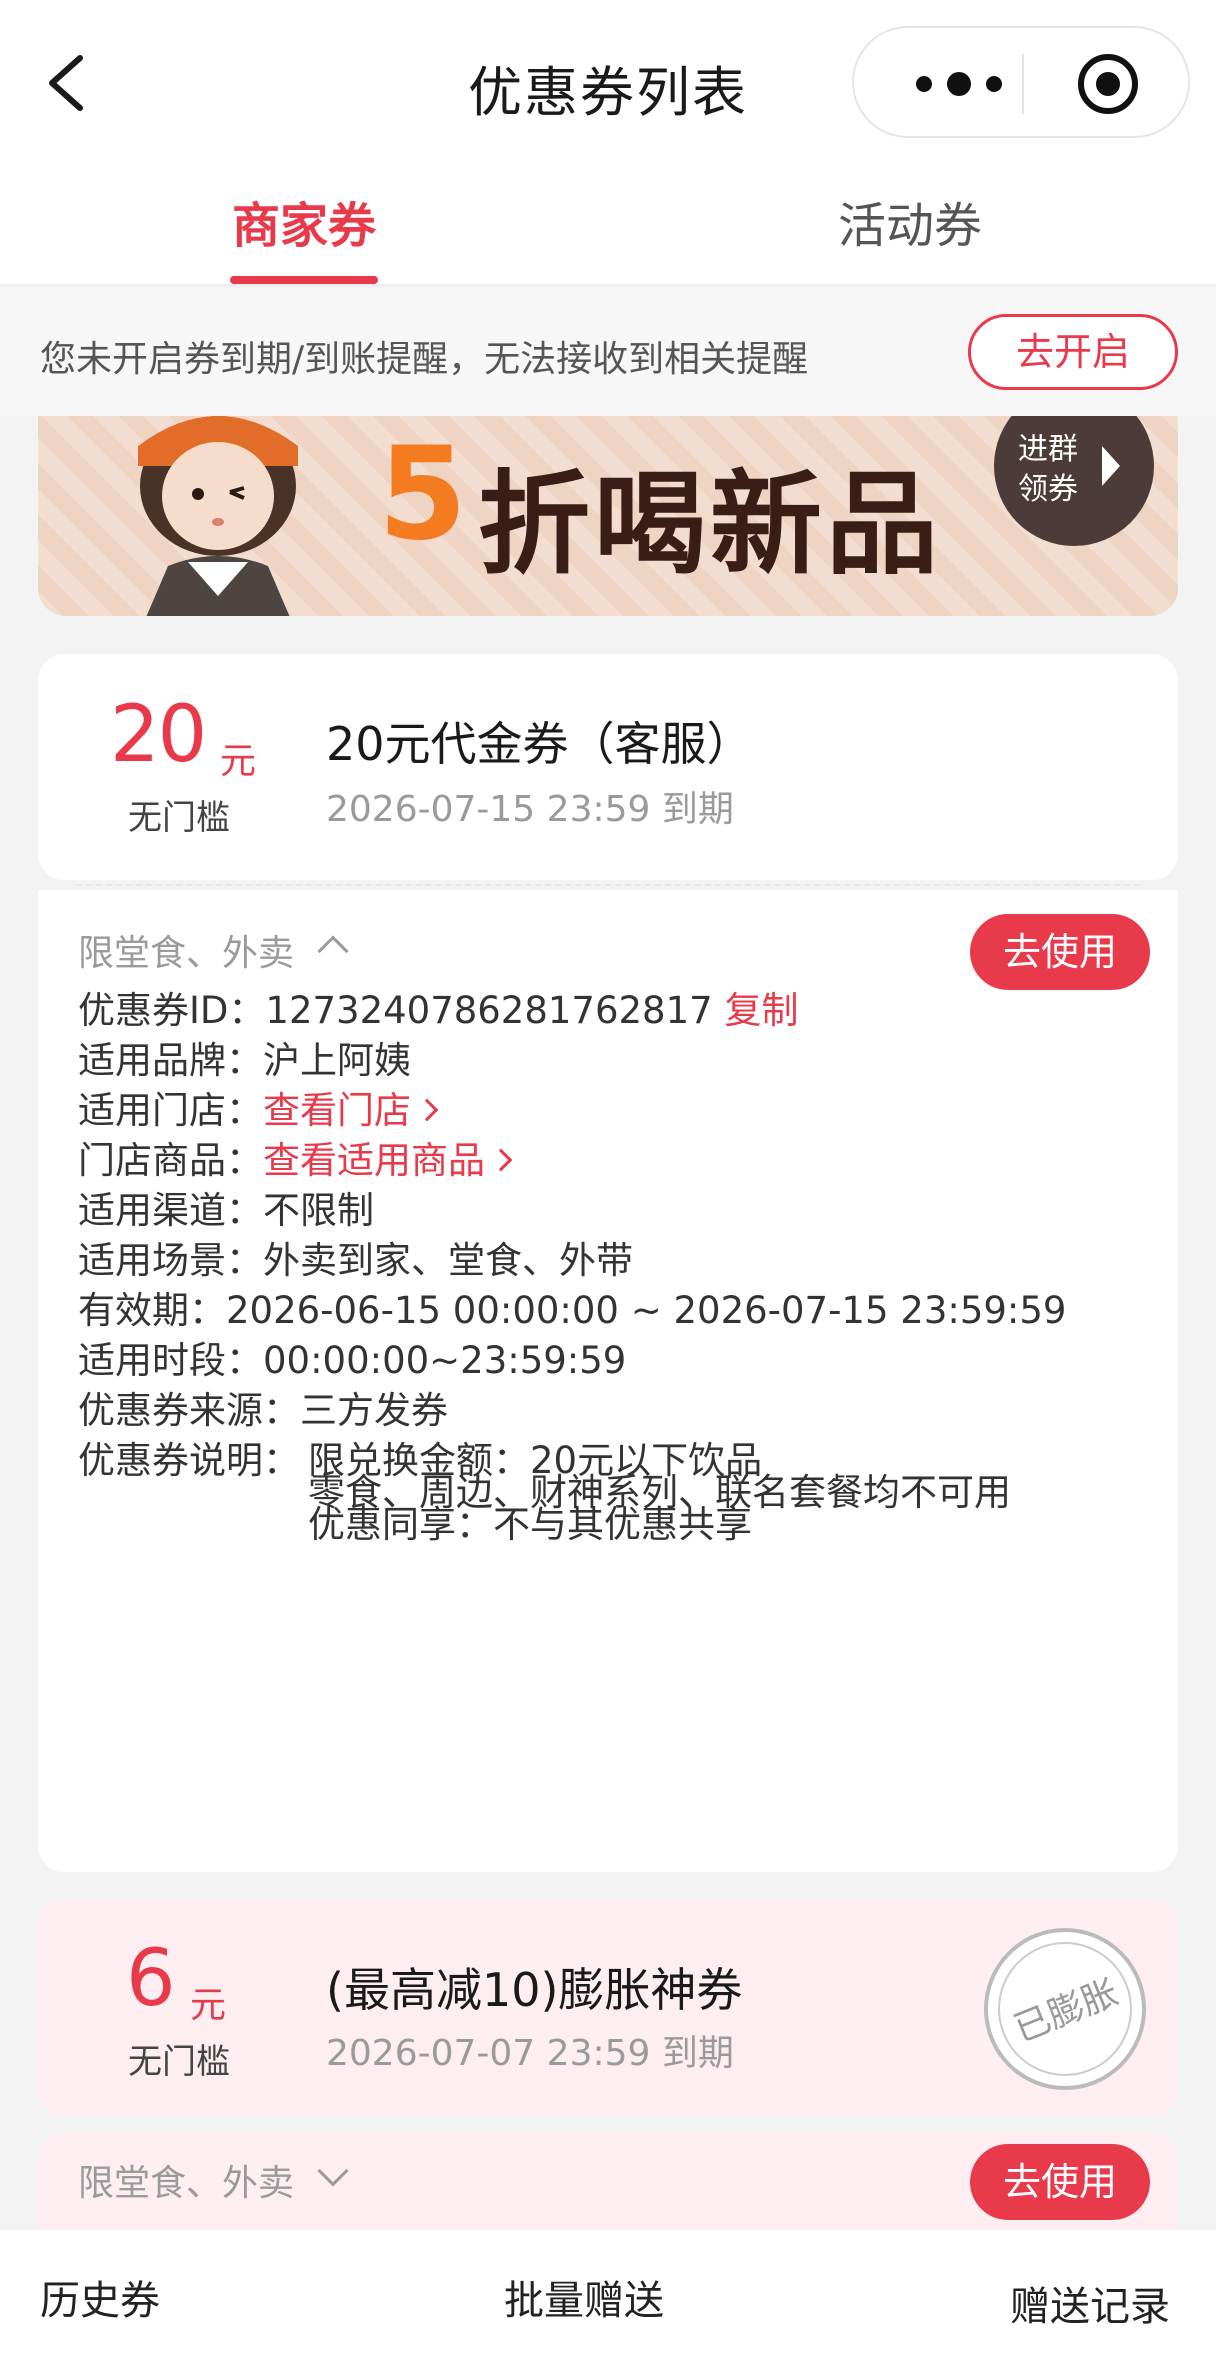 This screenshot has width=1216, height=2372. I want to click on inflated-stamp: 已膨胀, so click(1065, 2009).